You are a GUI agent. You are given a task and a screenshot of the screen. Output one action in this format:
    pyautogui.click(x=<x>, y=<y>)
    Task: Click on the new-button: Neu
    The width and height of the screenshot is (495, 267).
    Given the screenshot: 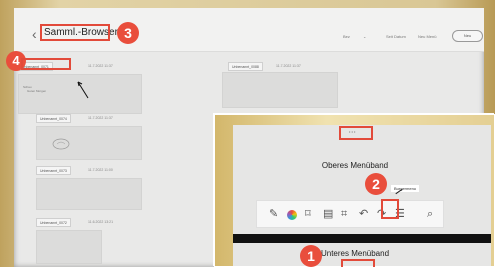 What is the action you would take?
    pyautogui.click(x=467, y=36)
    